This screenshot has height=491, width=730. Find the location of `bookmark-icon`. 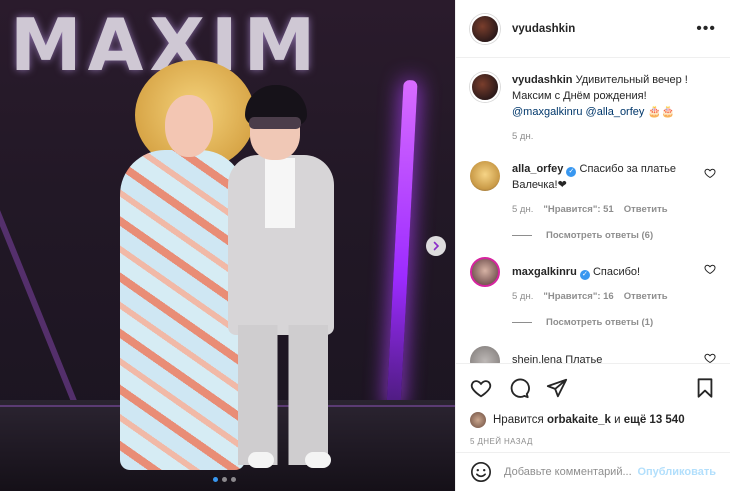

bookmark-icon is located at coordinates (705, 388).